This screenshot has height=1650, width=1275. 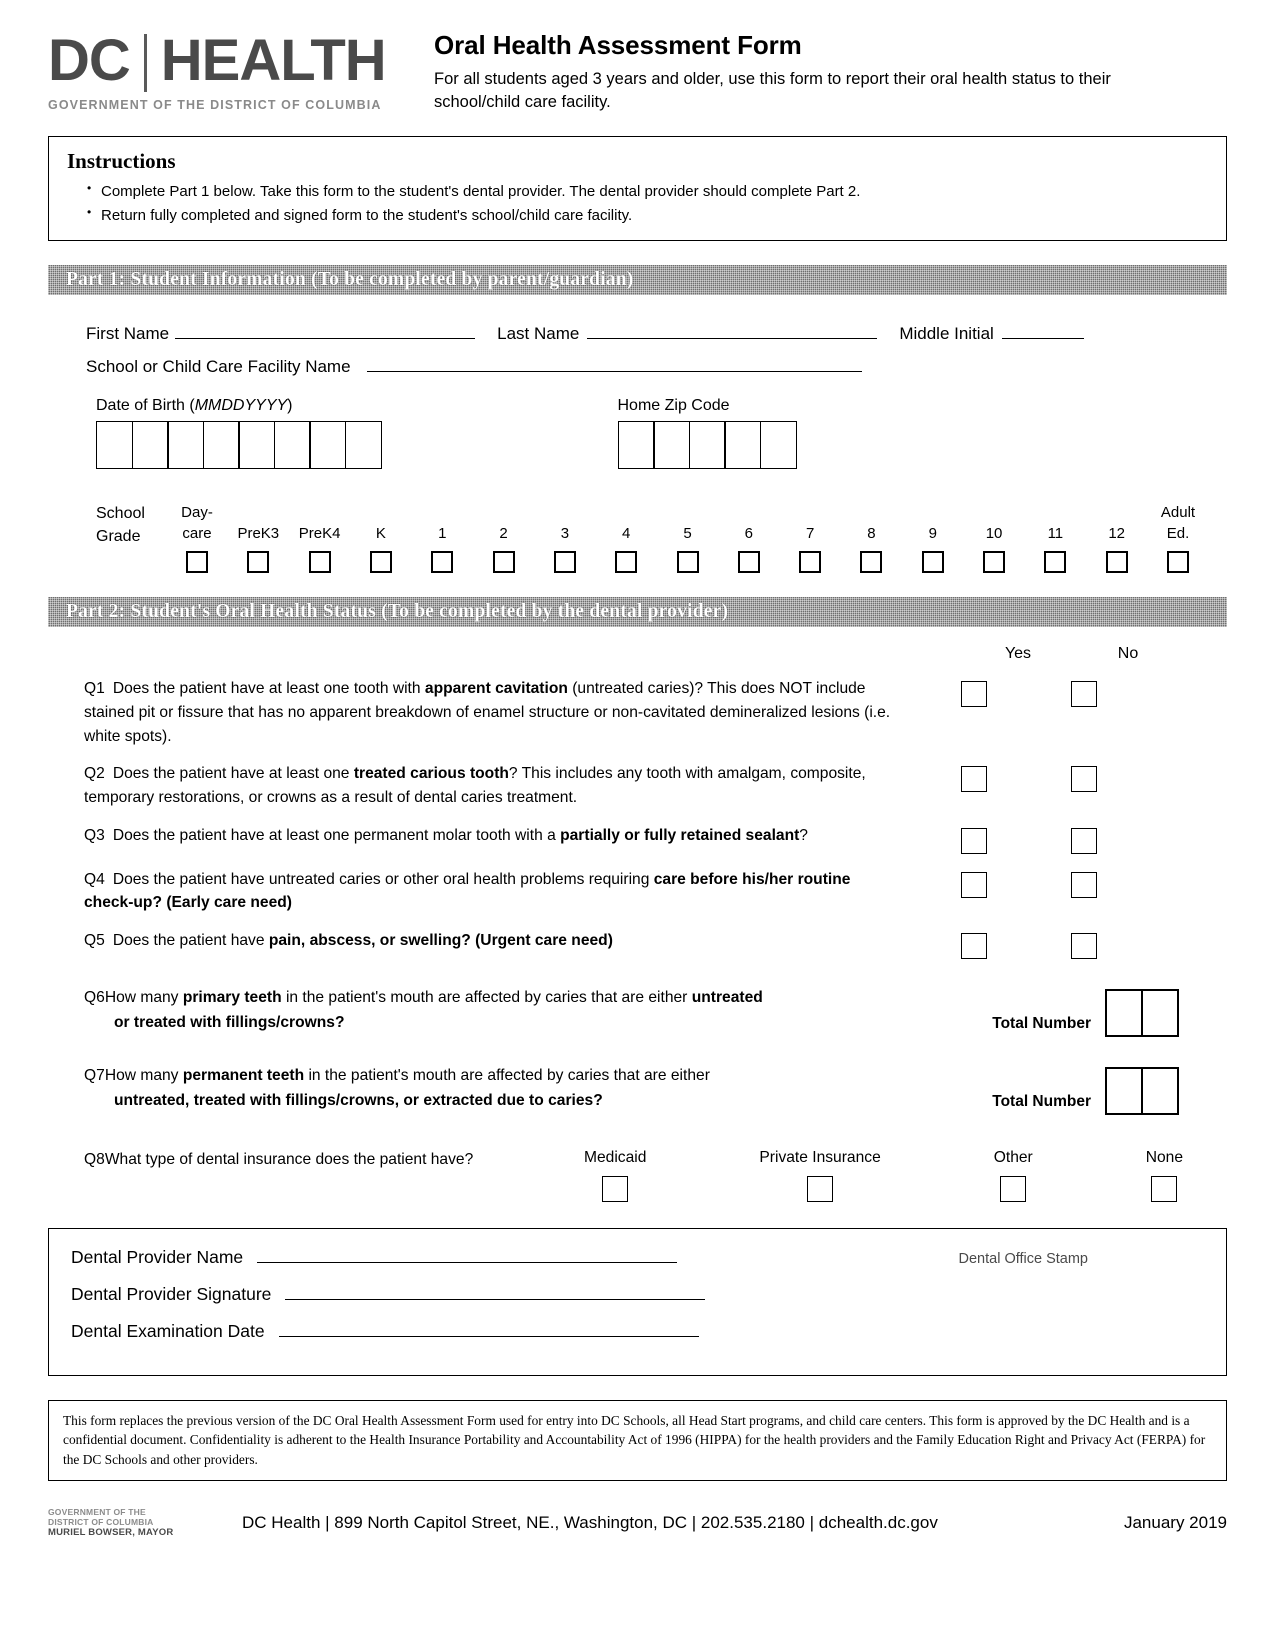 What do you see at coordinates (320, 537) in the screenshot?
I see `grade-option-prek4: PreK4` at bounding box center [320, 537].